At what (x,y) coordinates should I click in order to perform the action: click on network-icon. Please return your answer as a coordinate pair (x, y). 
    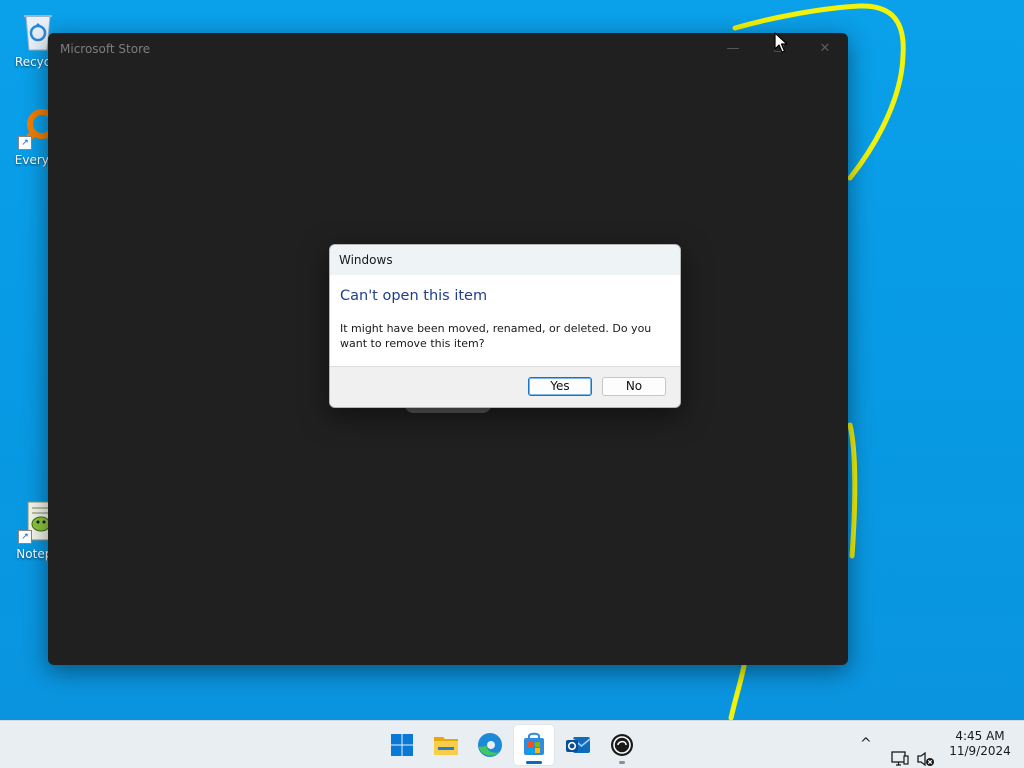
    Looking at the image, I should click on (900, 751).